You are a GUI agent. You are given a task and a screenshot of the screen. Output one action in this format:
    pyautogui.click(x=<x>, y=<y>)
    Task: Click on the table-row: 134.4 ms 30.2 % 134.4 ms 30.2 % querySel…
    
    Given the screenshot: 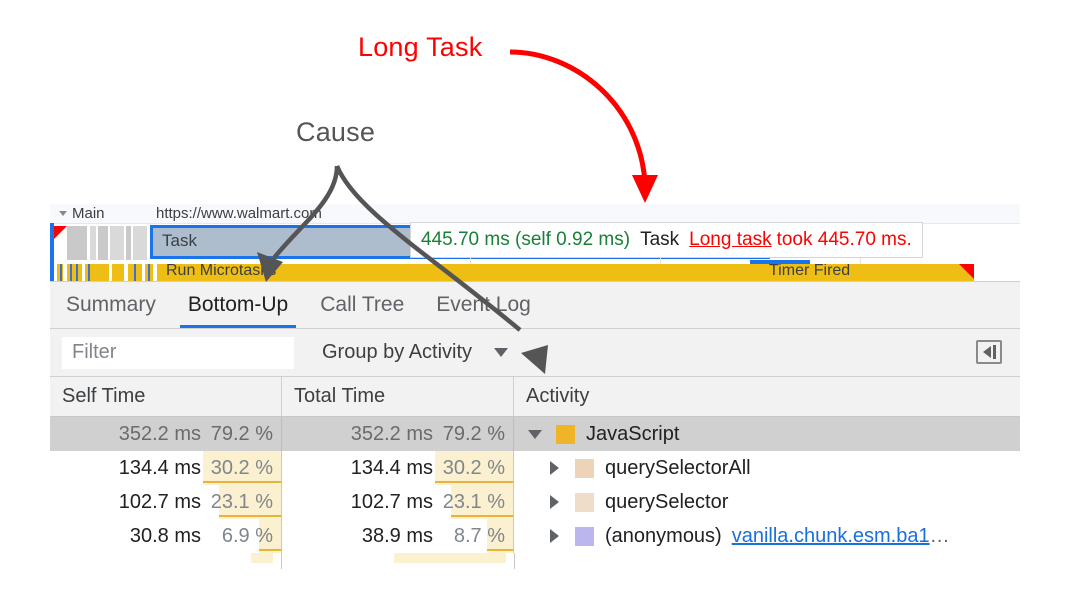 What is the action you would take?
    pyautogui.click(x=535, y=468)
    